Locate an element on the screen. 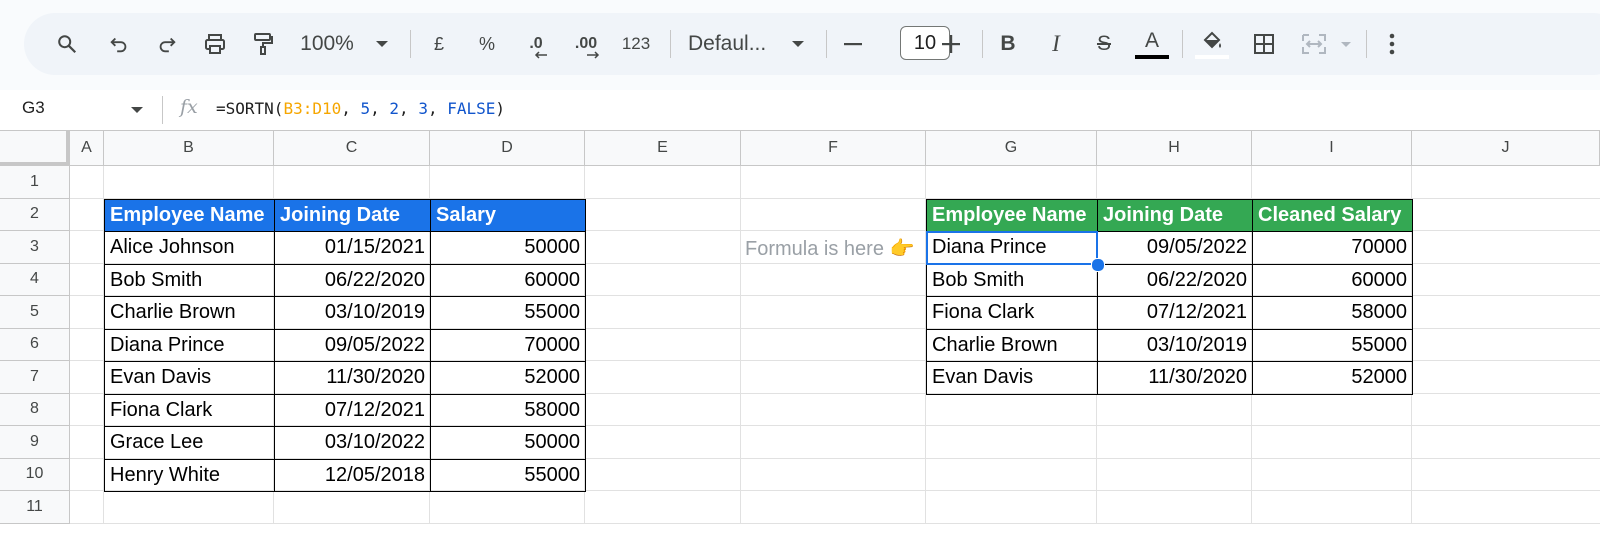 The image size is (1600, 536). row-header-8: 8 is located at coordinates (35, 409).